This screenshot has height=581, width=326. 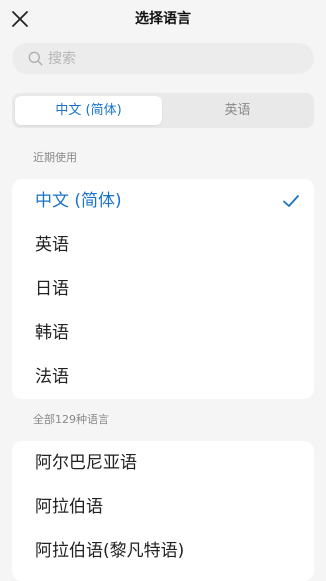 What do you see at coordinates (52, 245) in the screenshot?
I see `list-item-label: 英语` at bounding box center [52, 245].